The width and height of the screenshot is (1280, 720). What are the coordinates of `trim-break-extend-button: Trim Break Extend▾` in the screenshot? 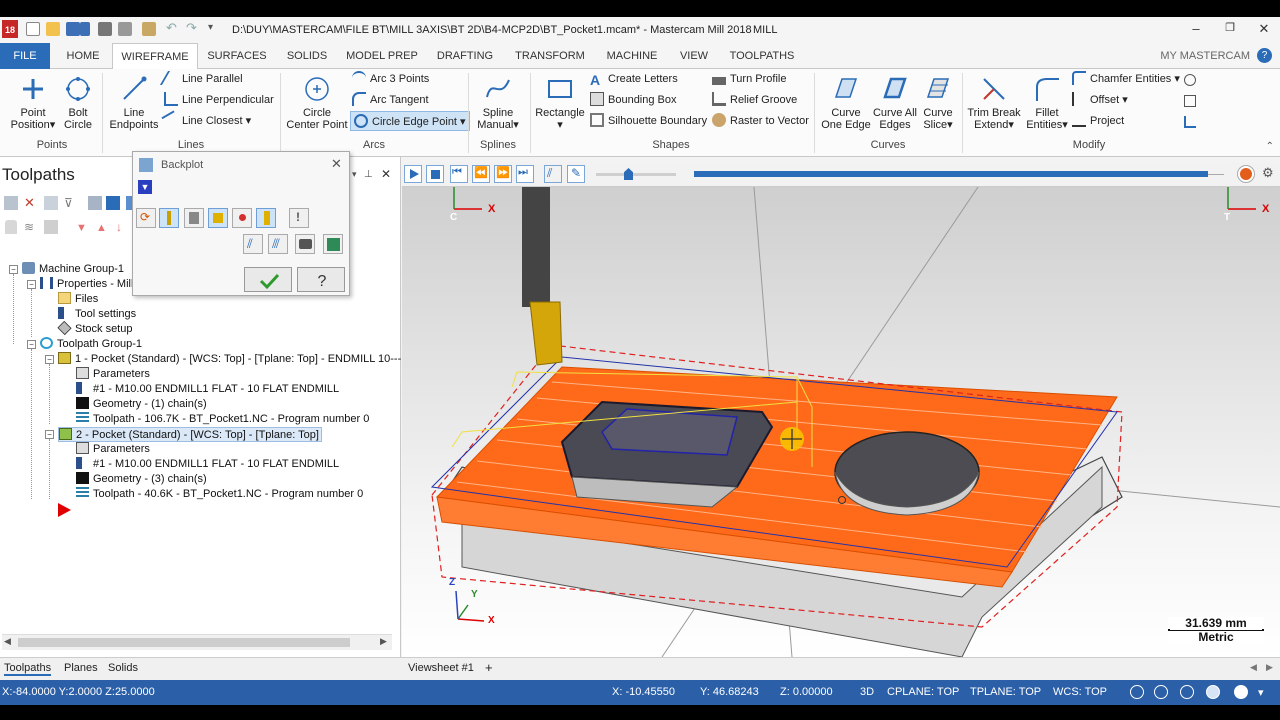 It's located at (994, 103).